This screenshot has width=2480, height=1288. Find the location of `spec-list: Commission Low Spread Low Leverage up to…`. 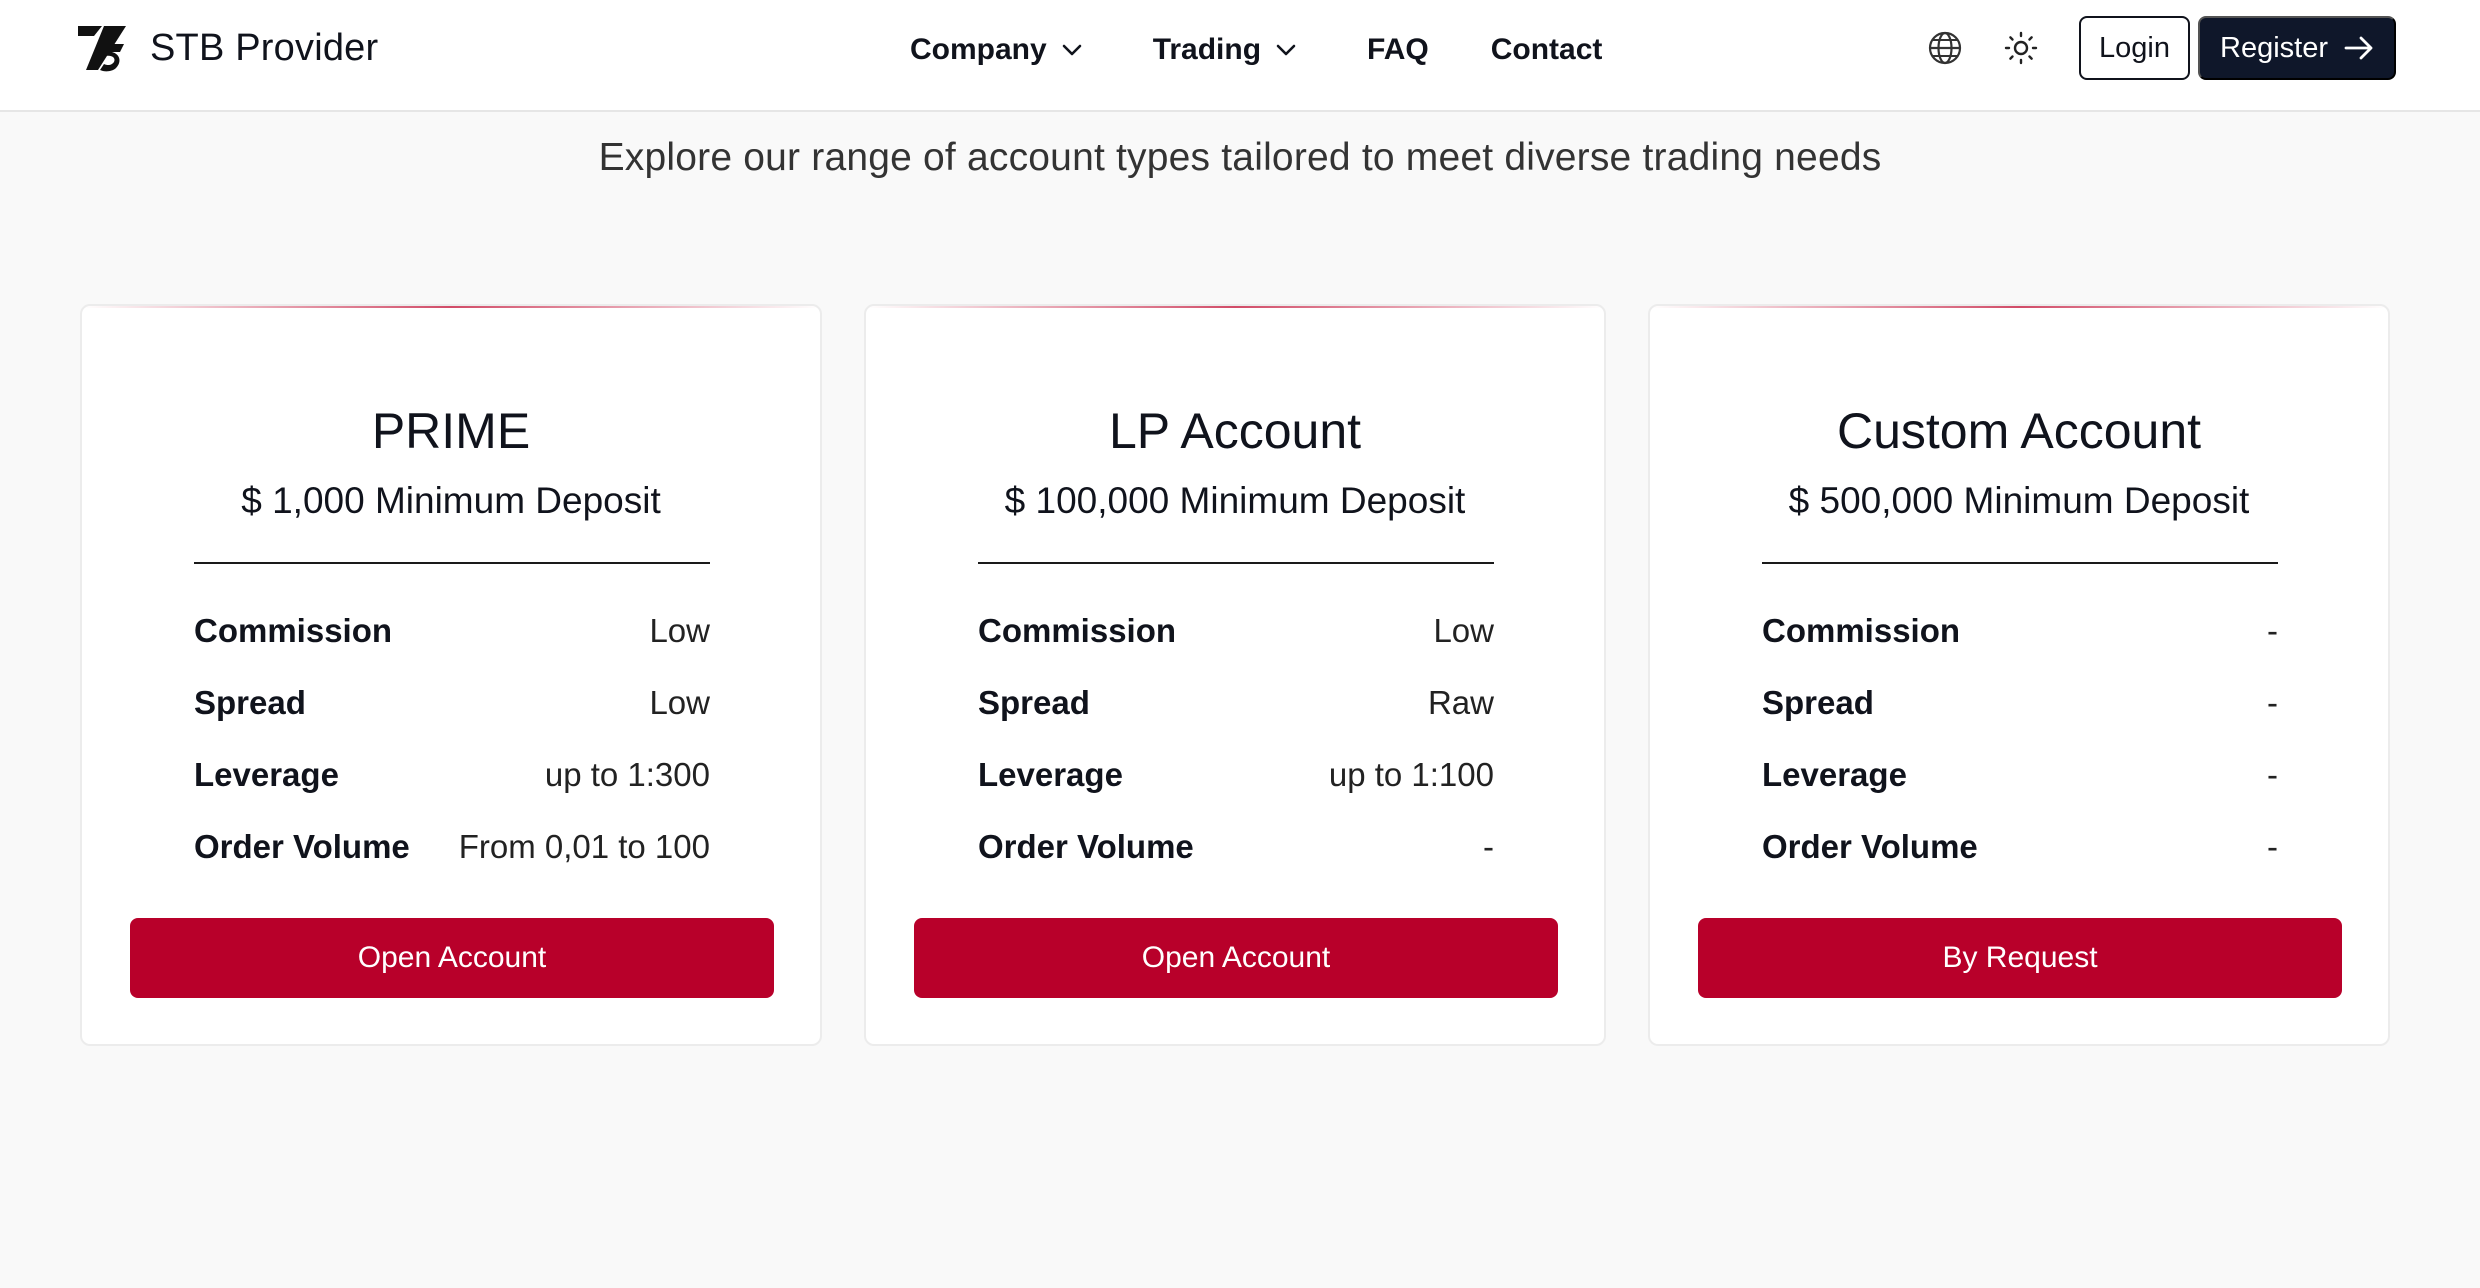

spec-list: Commission Low Spread Low Leverage up to… is located at coordinates (452, 756).